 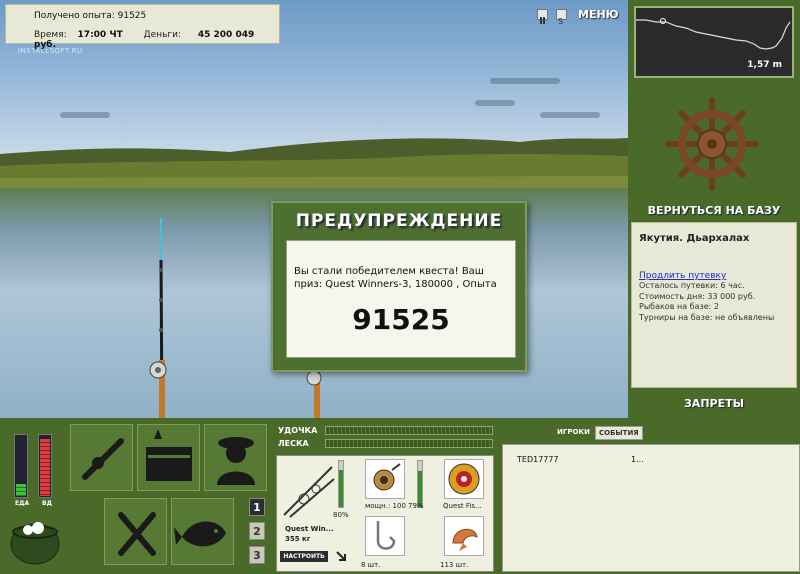 I want to click on anglers-count: Рыбаков на базе: 2, so click(x=679, y=306).